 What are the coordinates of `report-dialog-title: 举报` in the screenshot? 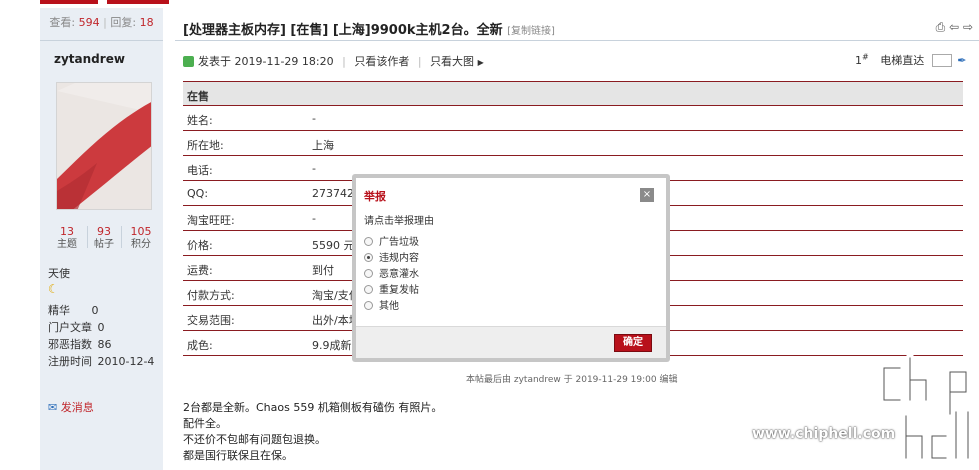 It's located at (375, 196).